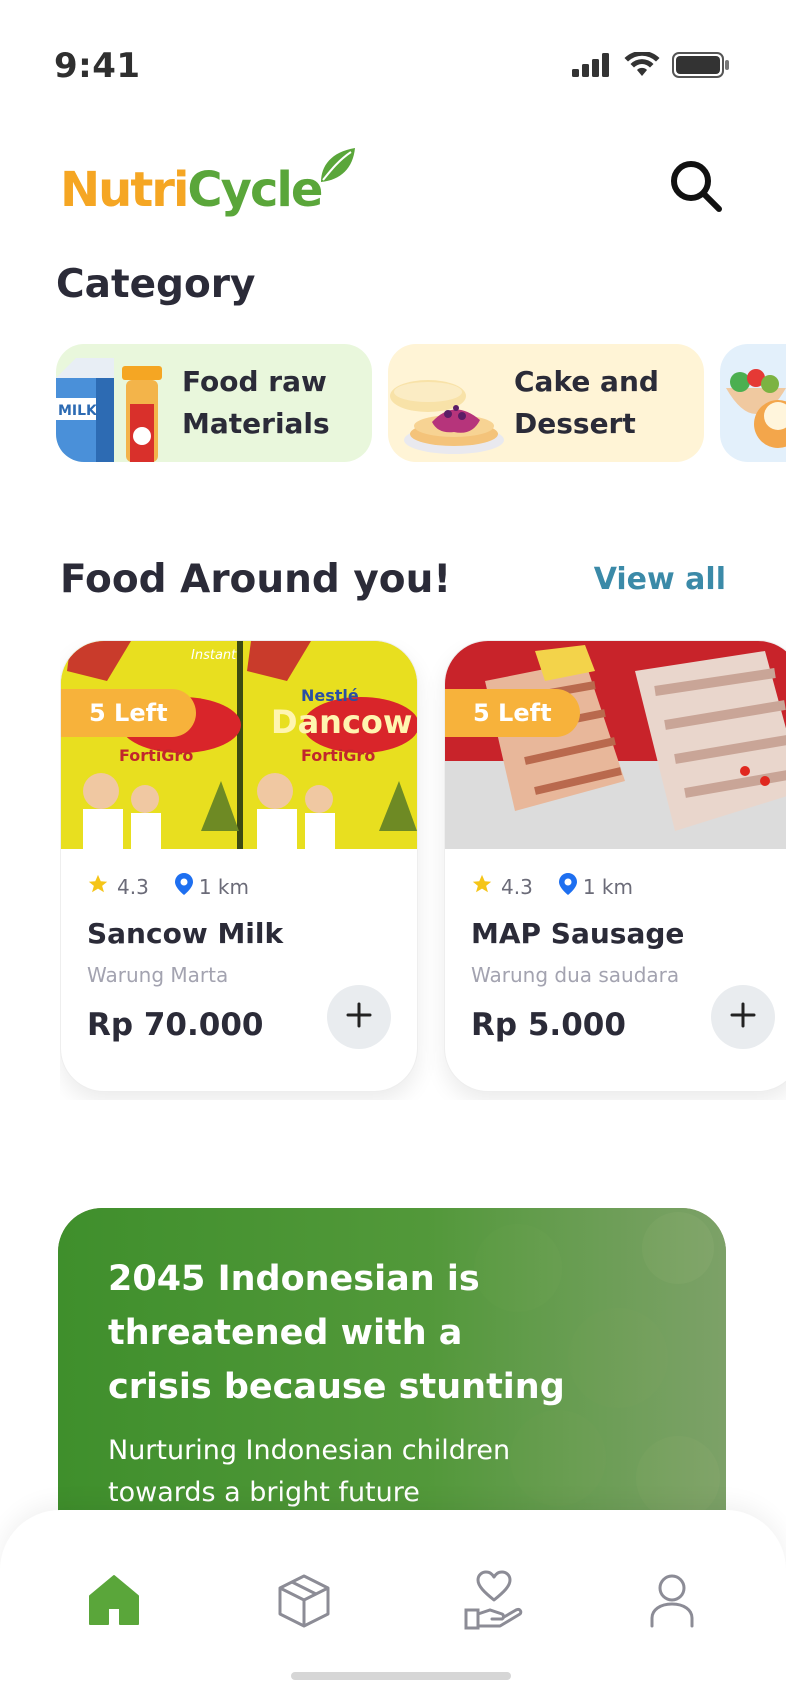 Image resolution: width=786 pixels, height=1704 pixels. Describe the element at coordinates (115, 403) in the screenshot. I see `milk-bottle-illustration: MILK` at that location.